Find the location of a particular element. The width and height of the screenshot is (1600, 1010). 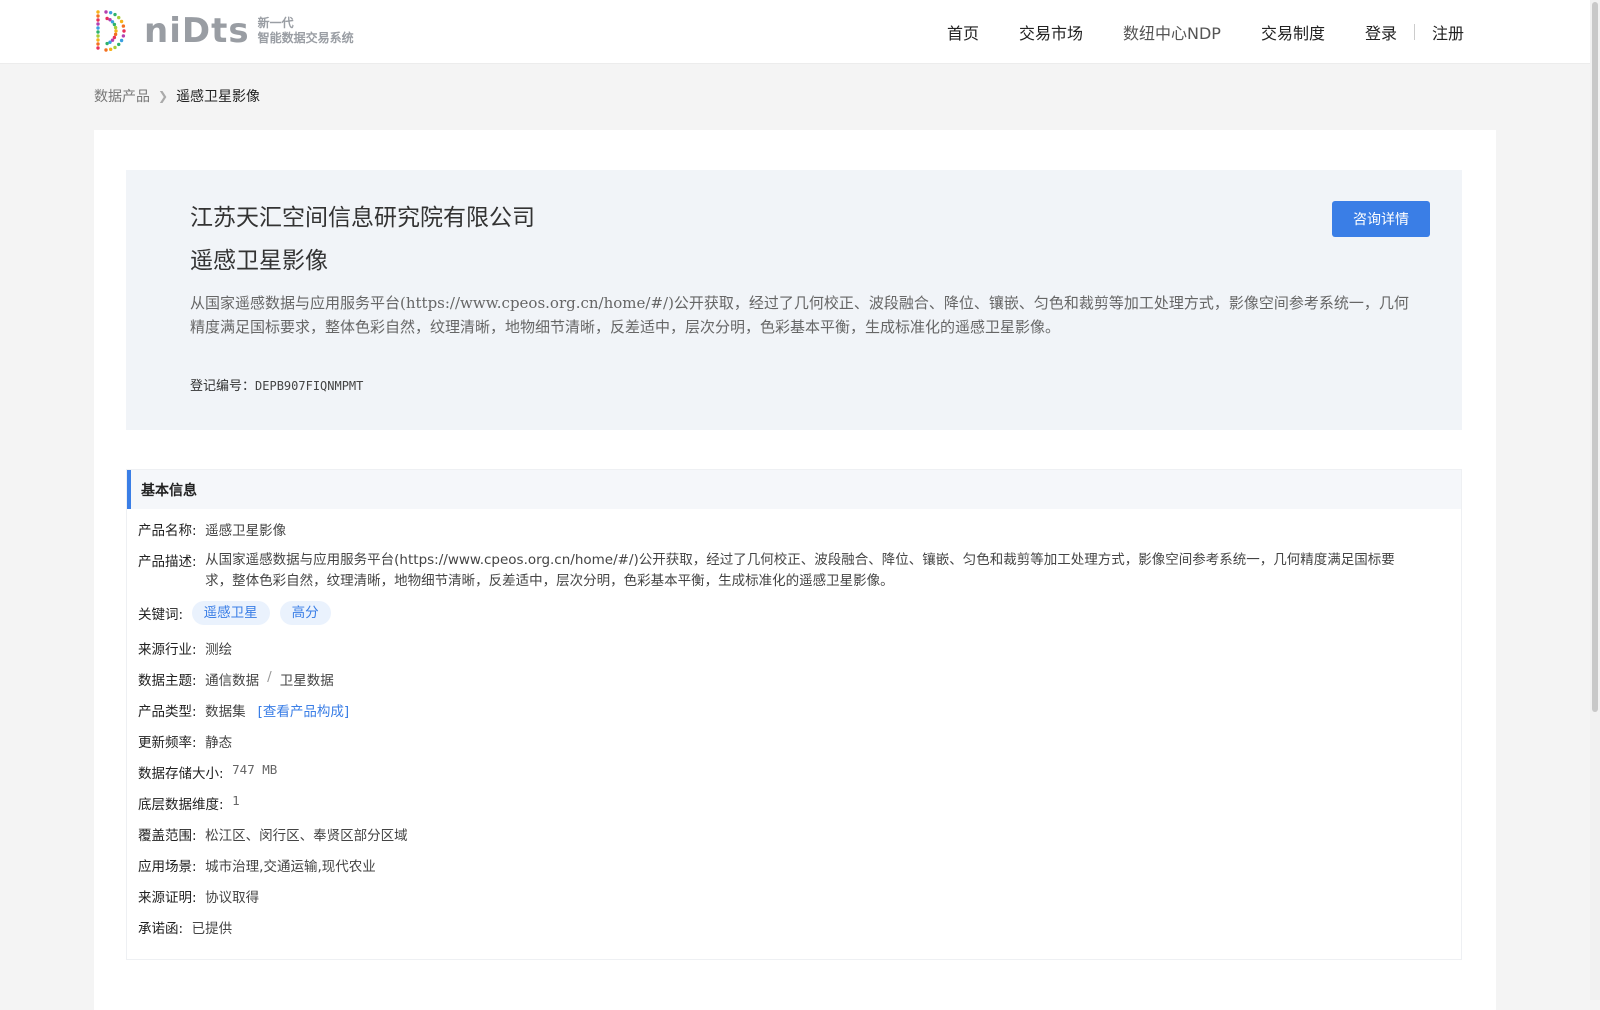

logo-d-mark-icon is located at coordinates (111, 31).